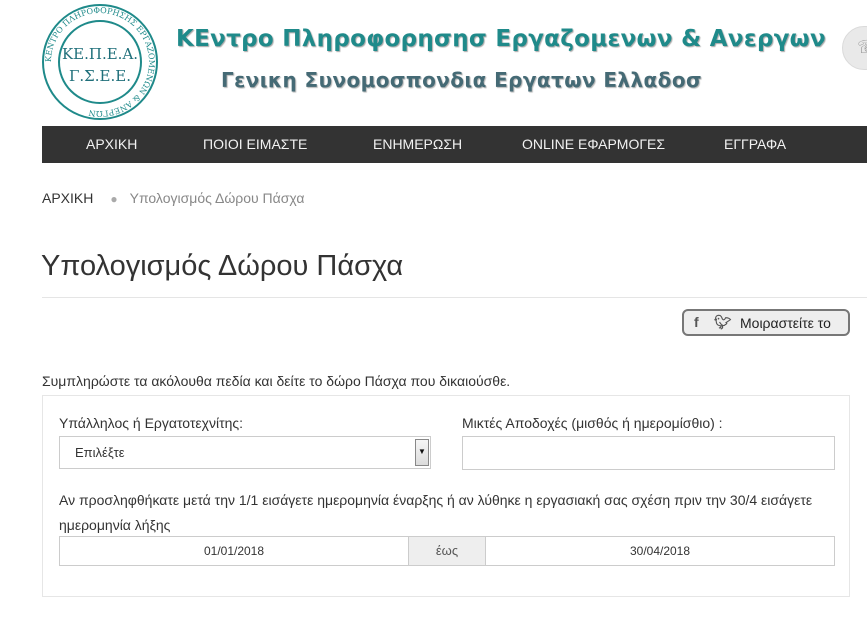  I want to click on logo-text-line2: Γ.Σ.Ε.Ε., so click(100, 76).